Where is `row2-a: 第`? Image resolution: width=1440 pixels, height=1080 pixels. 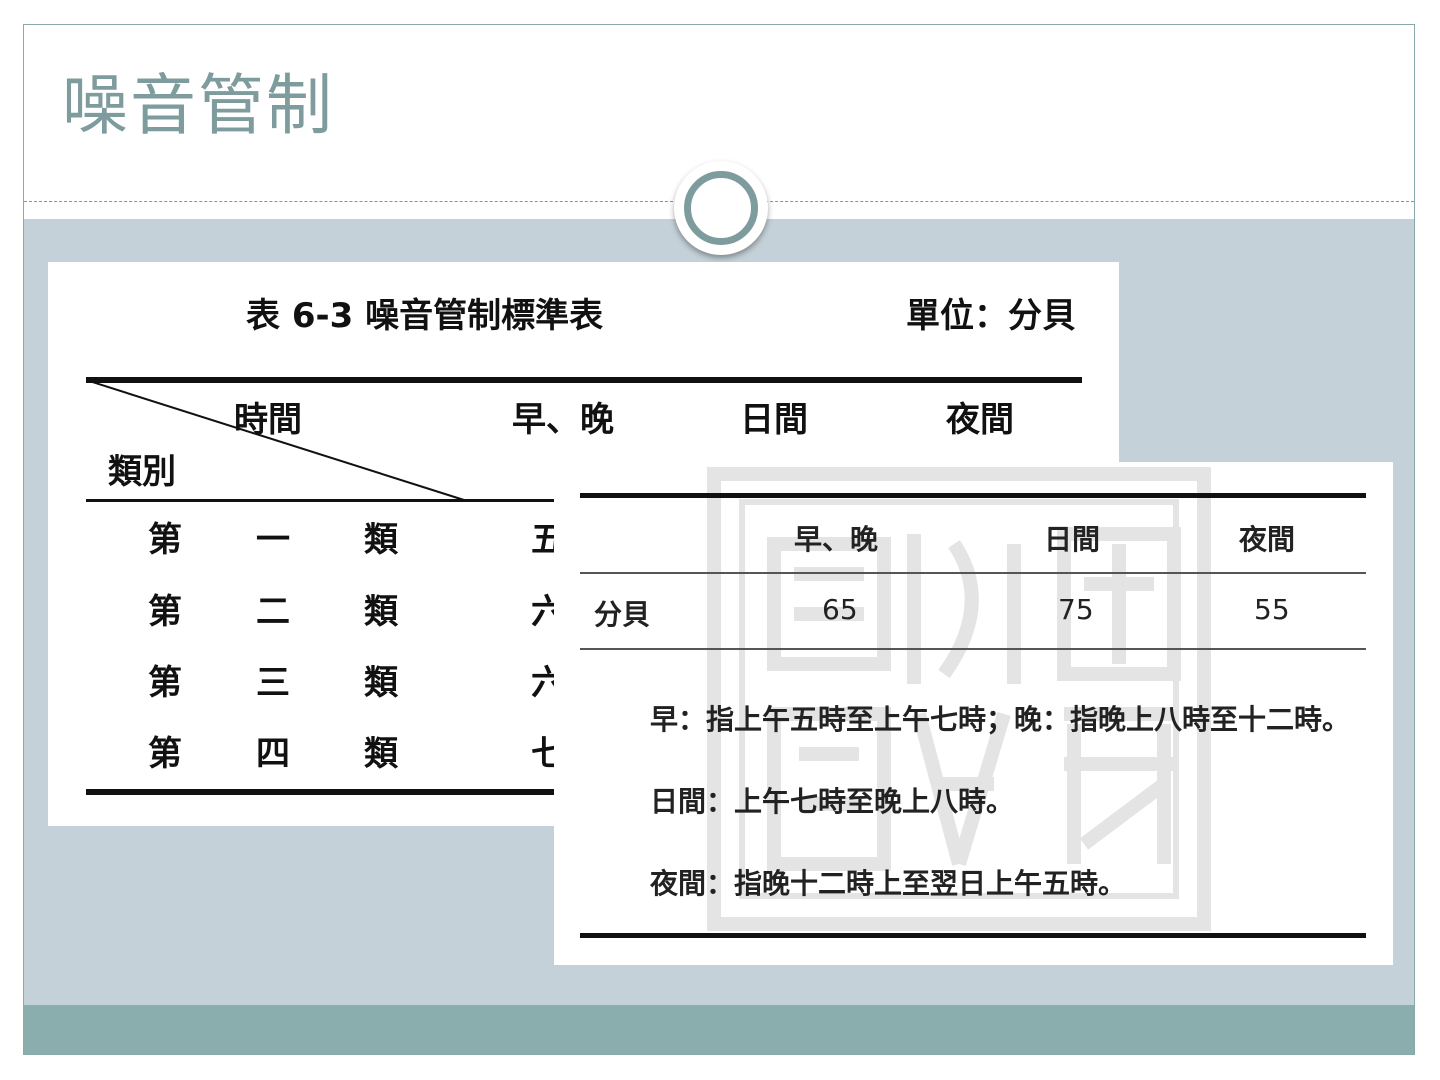 row2-a: 第 is located at coordinates (165, 612).